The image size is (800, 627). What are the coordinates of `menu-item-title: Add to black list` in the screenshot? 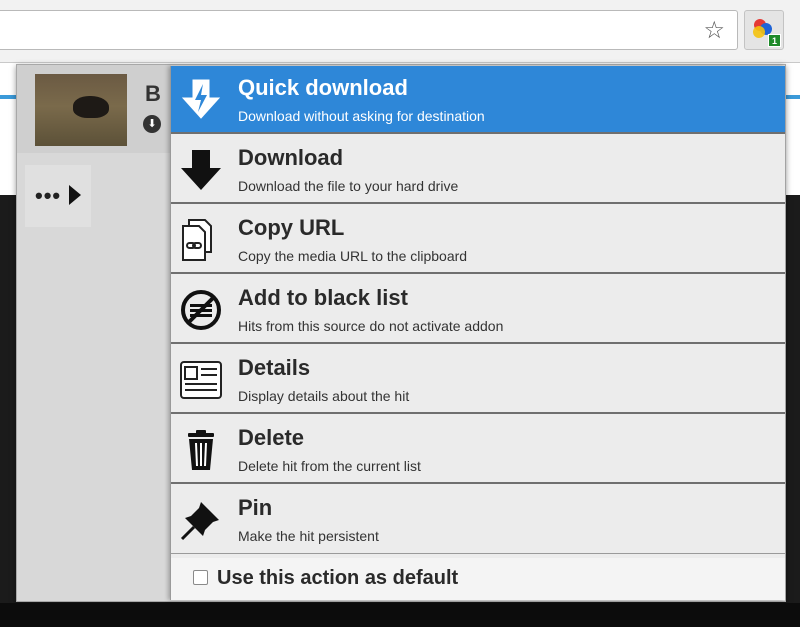 It's located at (323, 297).